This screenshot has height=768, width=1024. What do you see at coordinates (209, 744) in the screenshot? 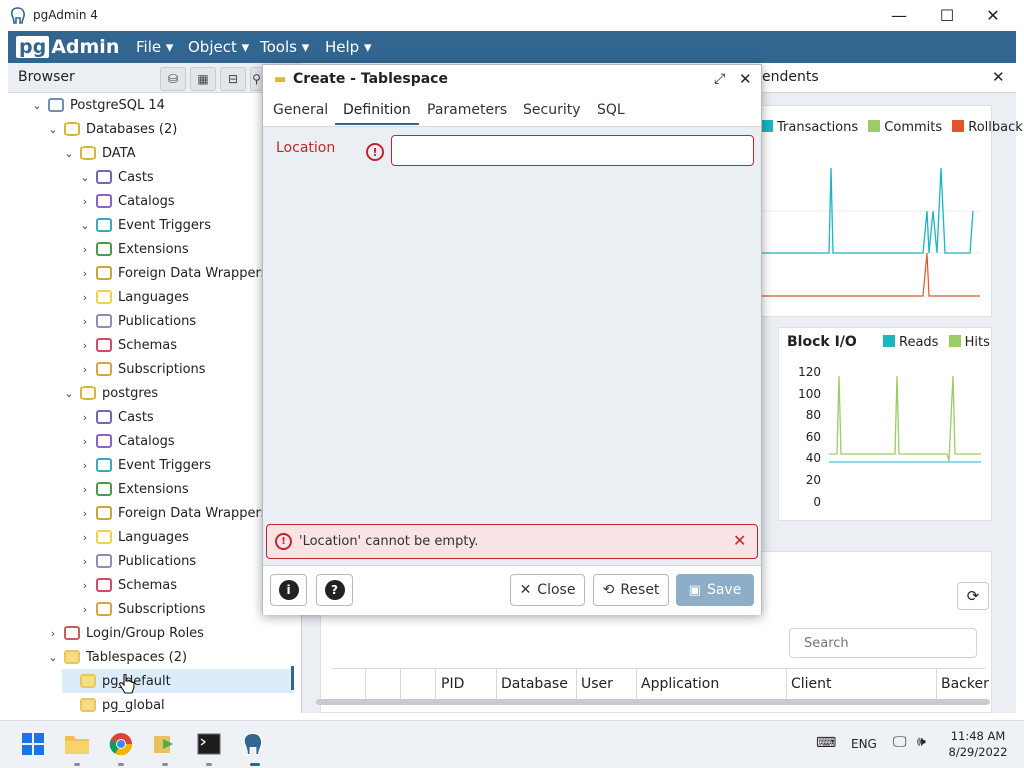
I see `terminal-button` at bounding box center [209, 744].